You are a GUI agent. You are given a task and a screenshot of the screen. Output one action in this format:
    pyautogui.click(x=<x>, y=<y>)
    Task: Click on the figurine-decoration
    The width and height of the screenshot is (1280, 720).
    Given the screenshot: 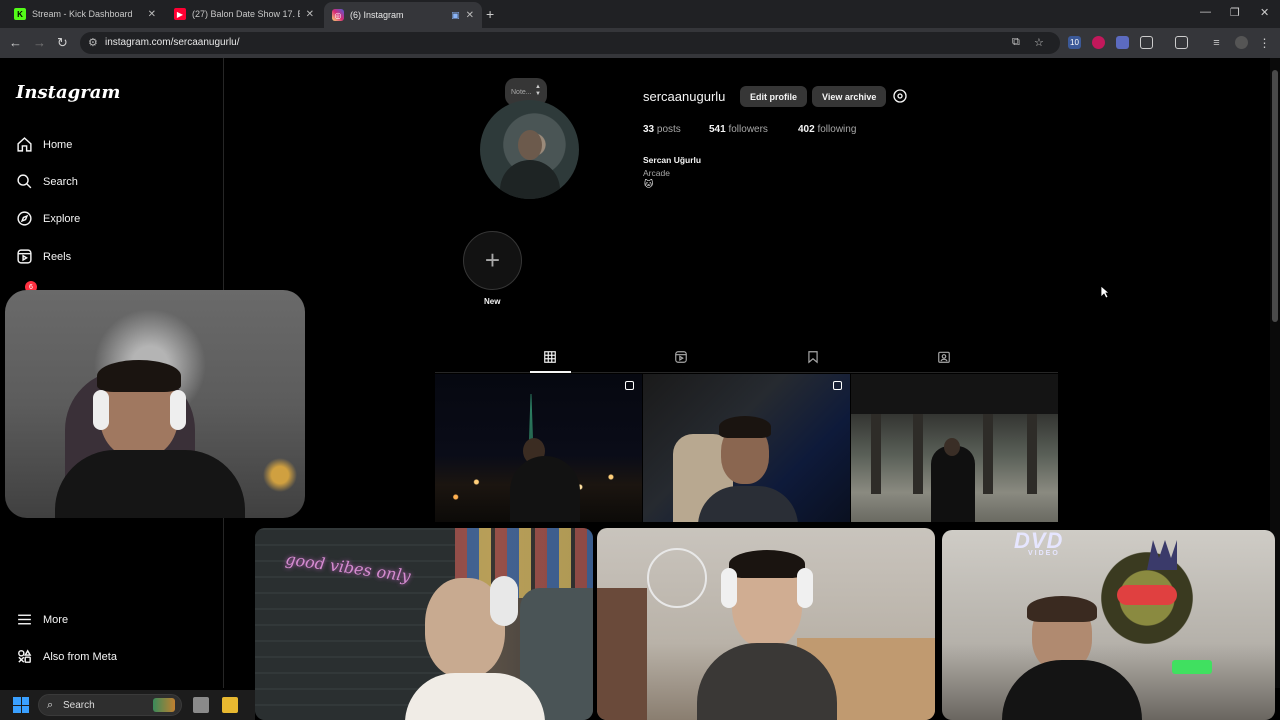 What is the action you would take?
    pyautogui.click(x=280, y=475)
    